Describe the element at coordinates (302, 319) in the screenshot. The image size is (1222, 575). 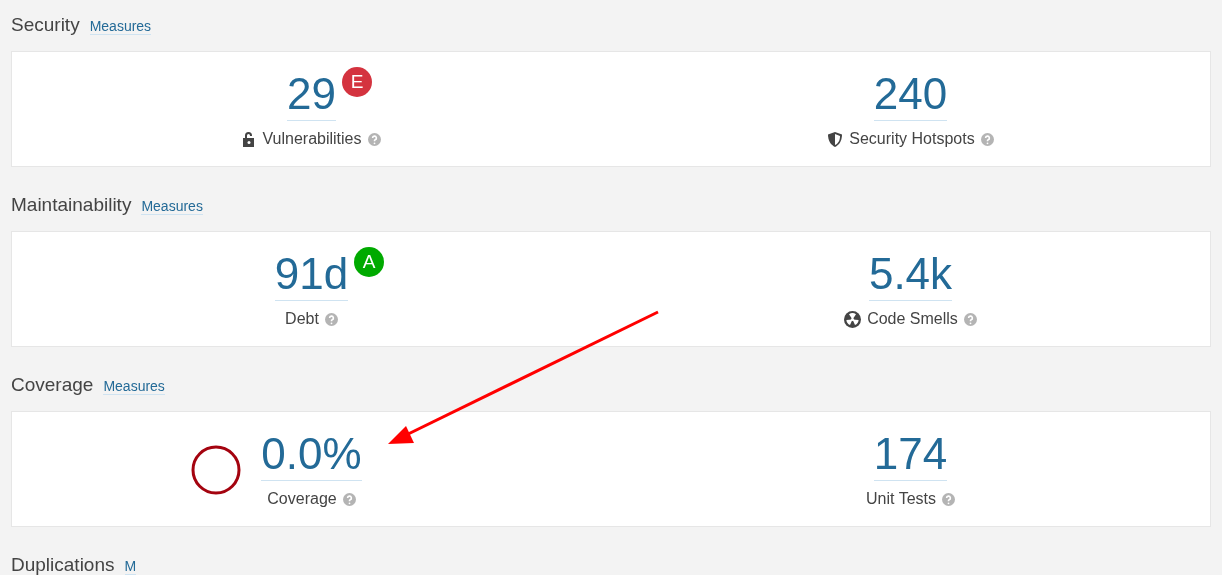
I see `metric-label: Debt` at that location.